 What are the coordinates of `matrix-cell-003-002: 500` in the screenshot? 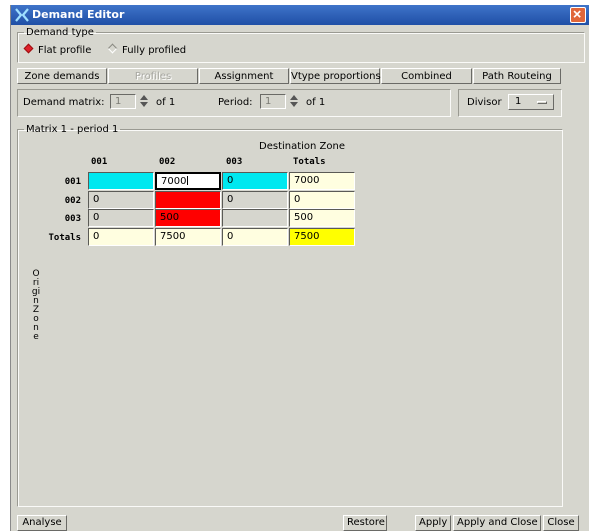 It's located at (188, 218).